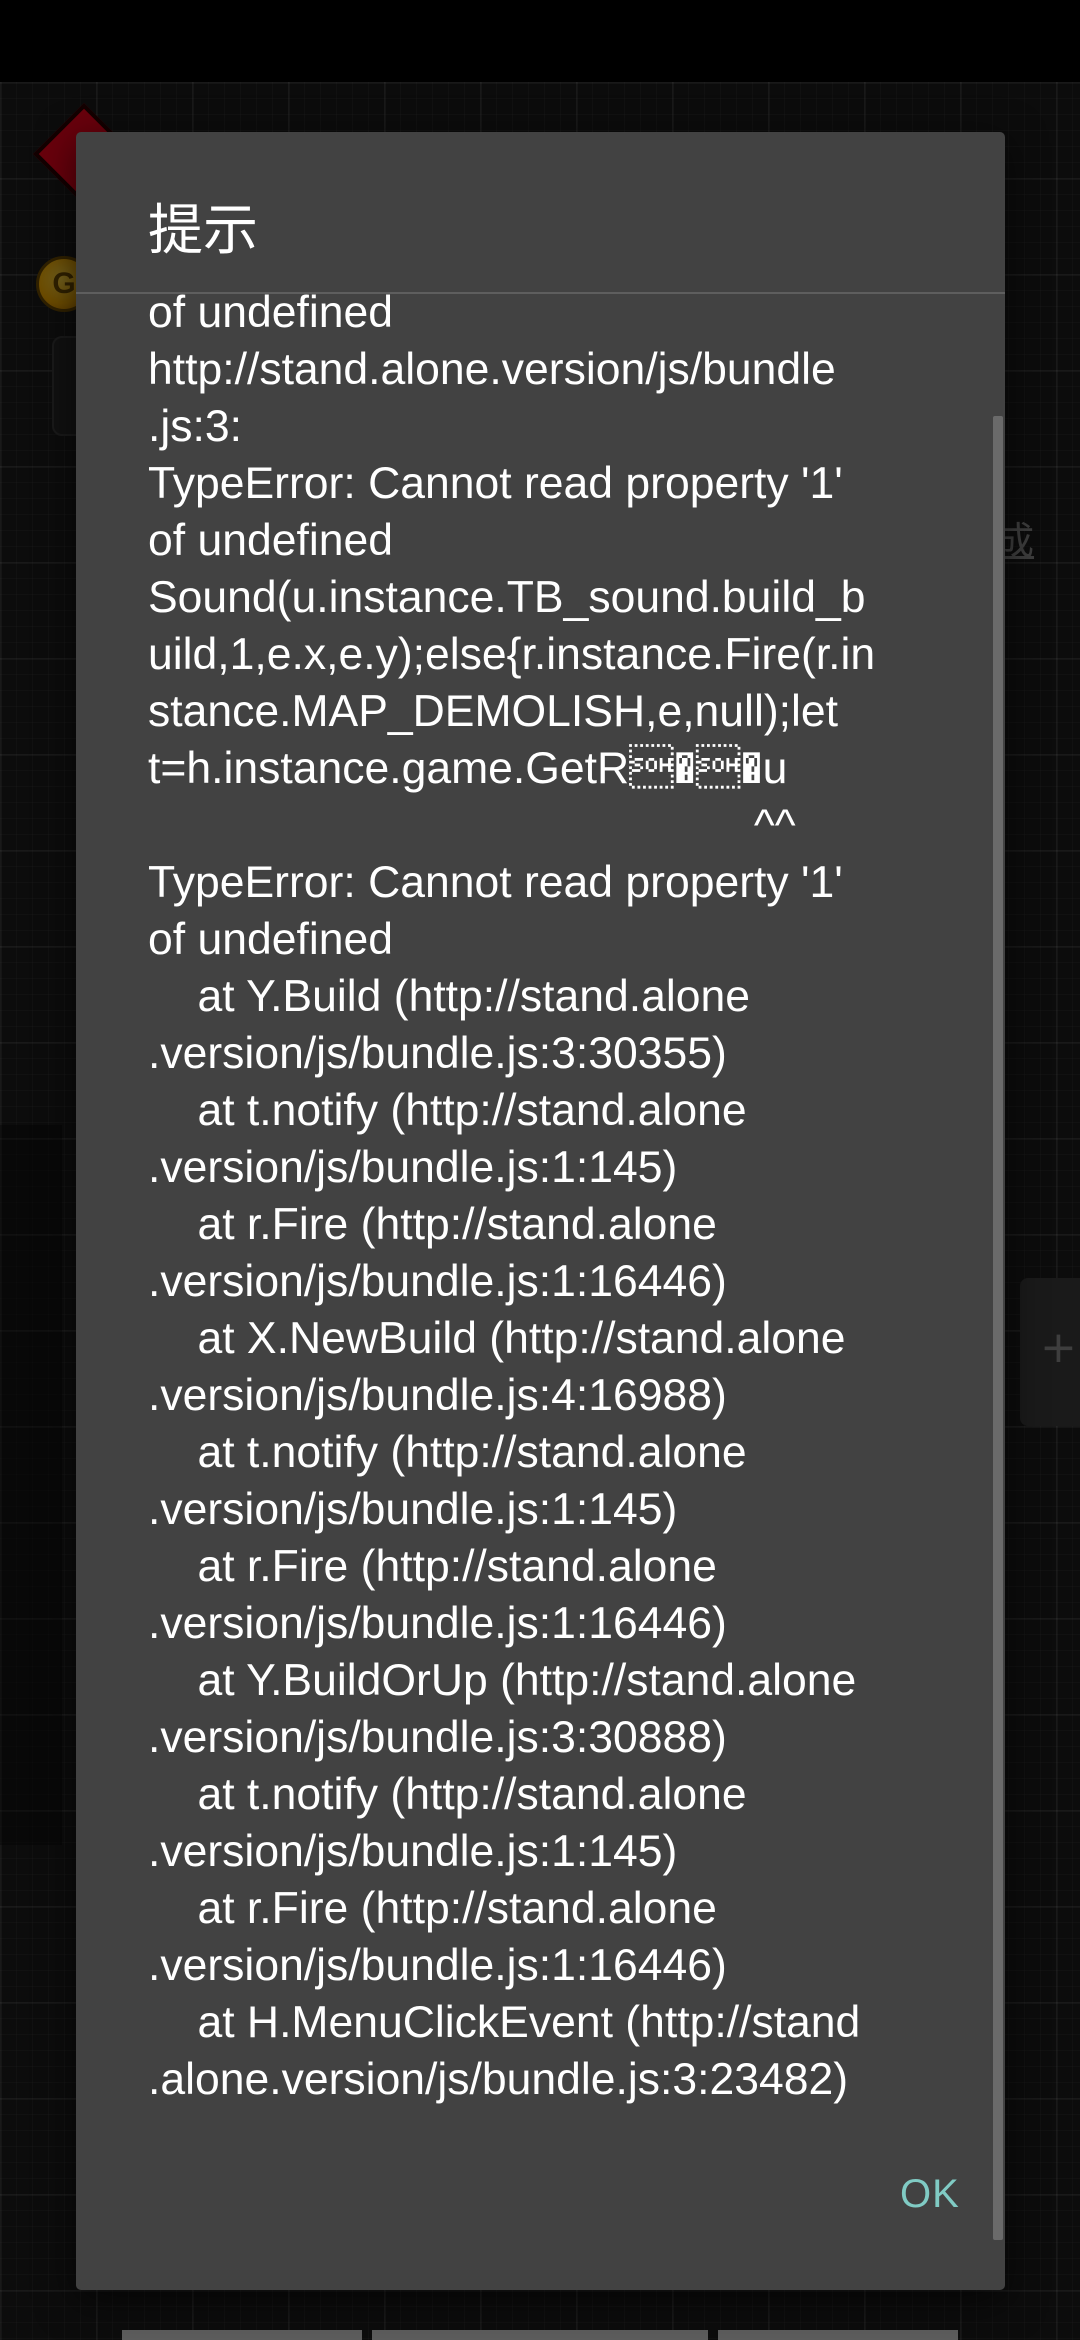 The image size is (1080, 2340). Describe the element at coordinates (203, 230) in the screenshot. I see `dialog-title: 提示` at that location.